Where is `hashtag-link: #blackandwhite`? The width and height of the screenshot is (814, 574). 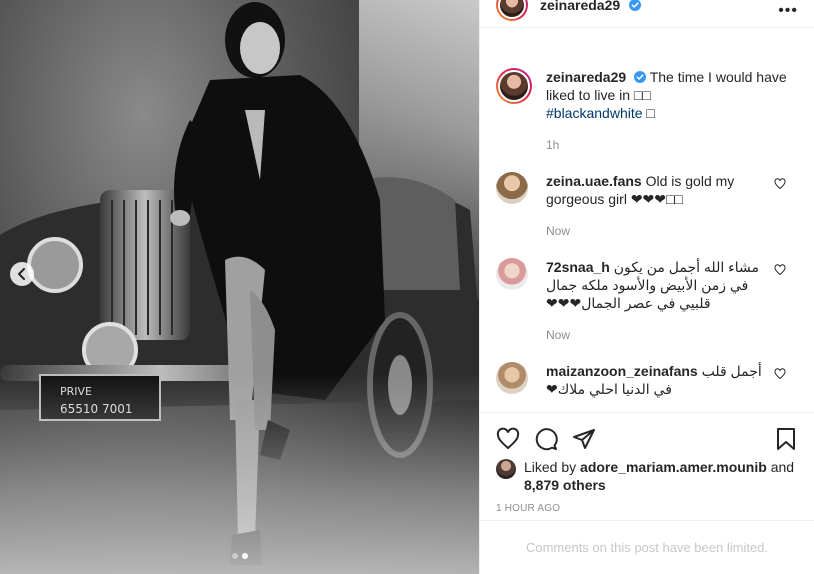 hashtag-link: #blackandwhite is located at coordinates (594, 113).